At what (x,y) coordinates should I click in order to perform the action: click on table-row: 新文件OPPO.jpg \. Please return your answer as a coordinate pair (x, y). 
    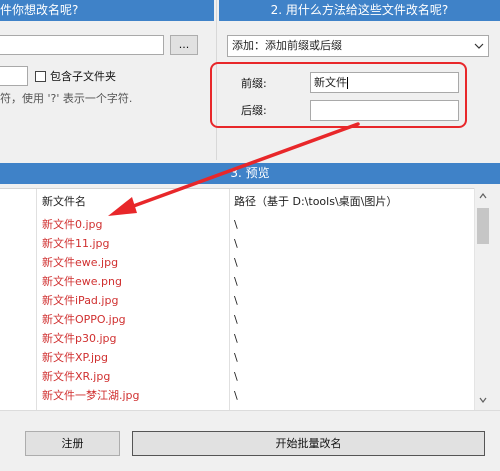
    Looking at the image, I should click on (237, 319).